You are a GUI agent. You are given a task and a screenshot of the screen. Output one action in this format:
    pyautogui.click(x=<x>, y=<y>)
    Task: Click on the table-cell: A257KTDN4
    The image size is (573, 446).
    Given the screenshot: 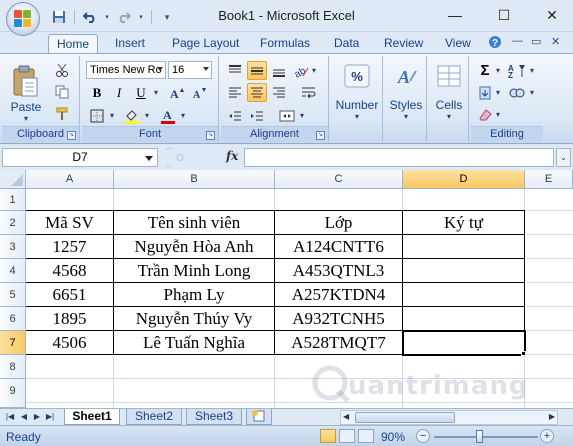 What is the action you would take?
    pyautogui.click(x=338, y=294)
    